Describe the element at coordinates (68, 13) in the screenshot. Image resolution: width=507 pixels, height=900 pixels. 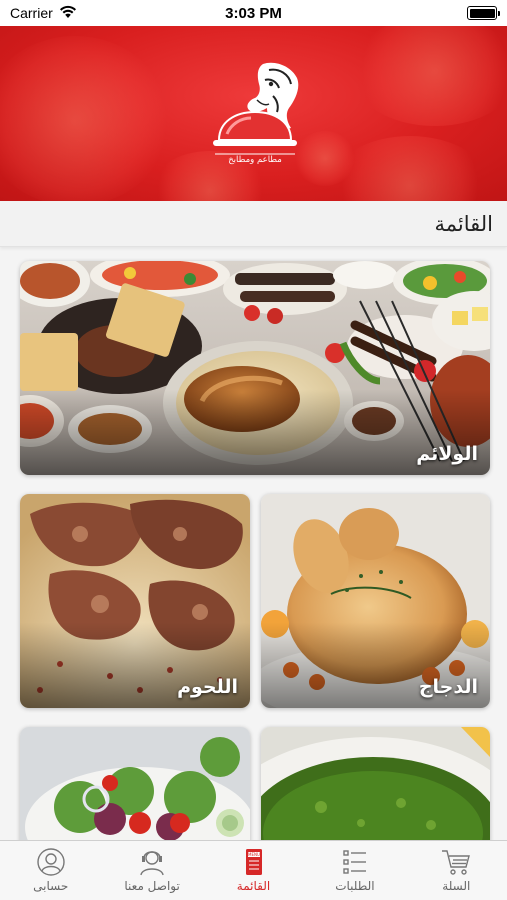
I see `wifi-icon` at that location.